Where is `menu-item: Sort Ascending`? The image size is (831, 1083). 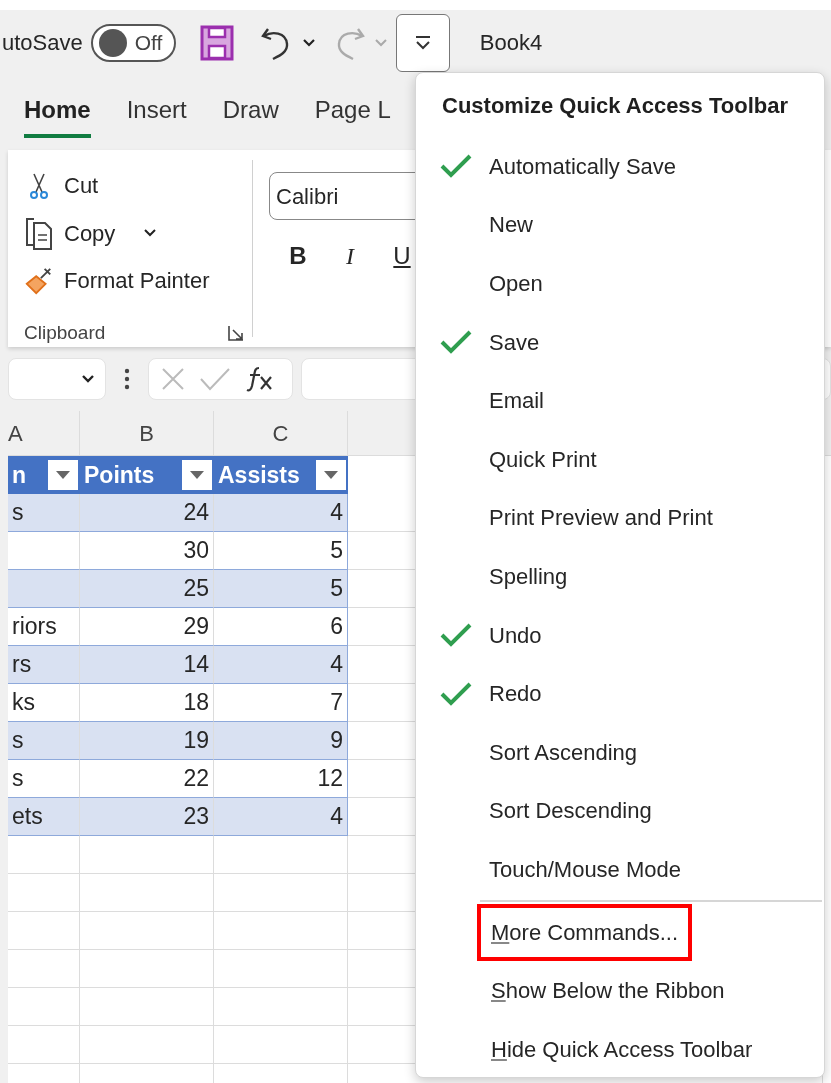
menu-item: Sort Ascending is located at coordinates (620, 752).